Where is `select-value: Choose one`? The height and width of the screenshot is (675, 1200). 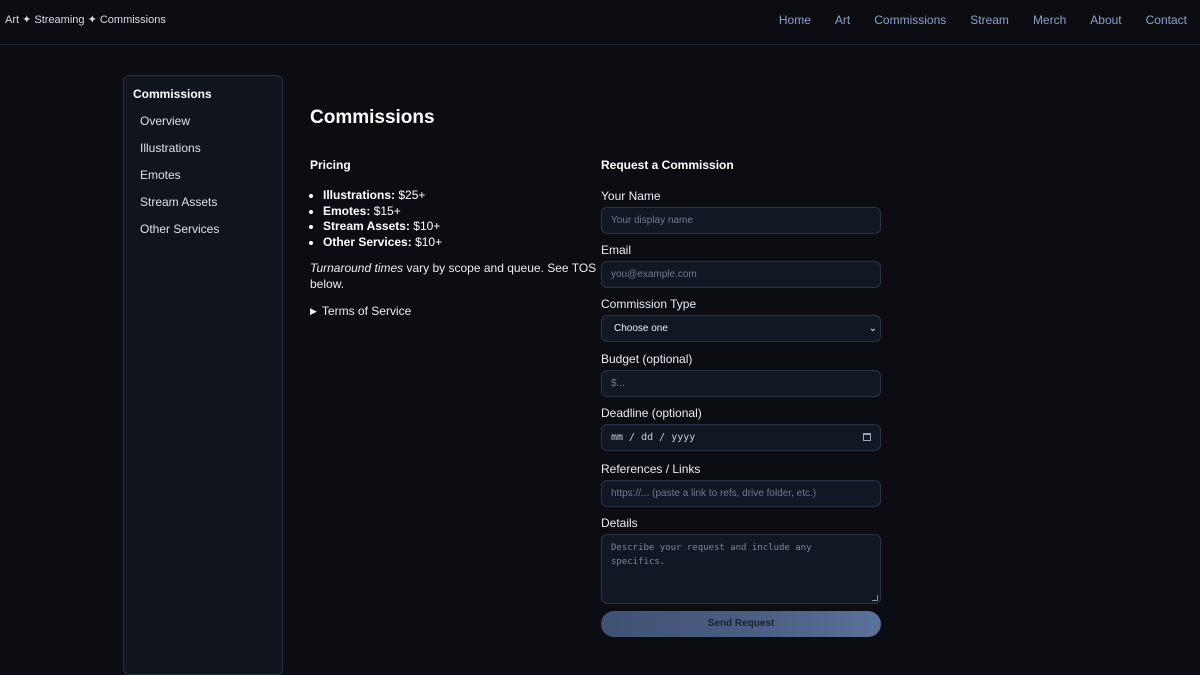
select-value: Choose one is located at coordinates (641, 328).